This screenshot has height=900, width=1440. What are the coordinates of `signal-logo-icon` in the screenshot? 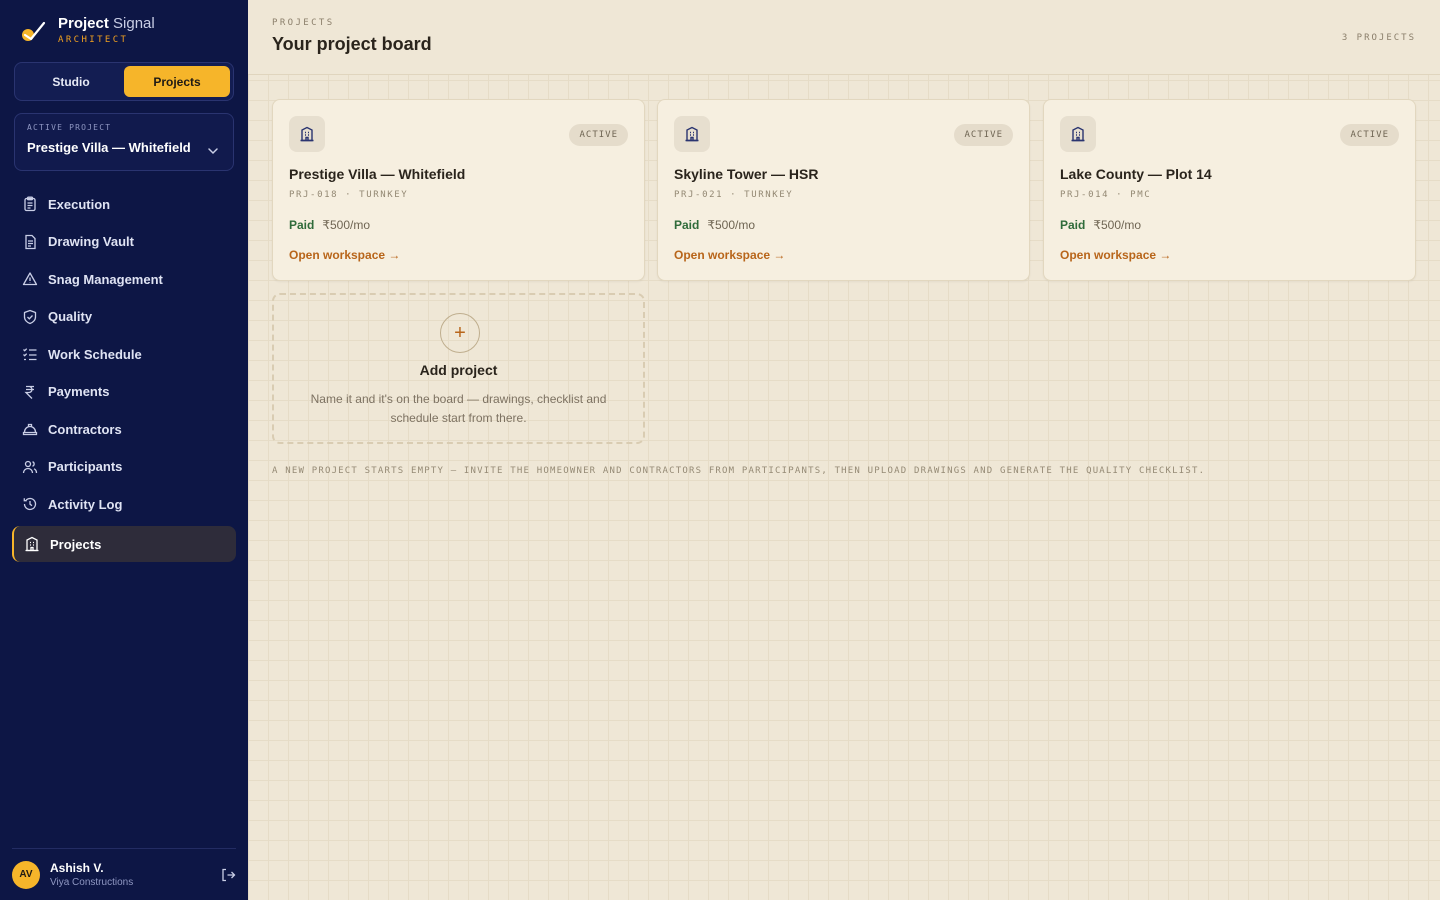 It's located at (34, 31).